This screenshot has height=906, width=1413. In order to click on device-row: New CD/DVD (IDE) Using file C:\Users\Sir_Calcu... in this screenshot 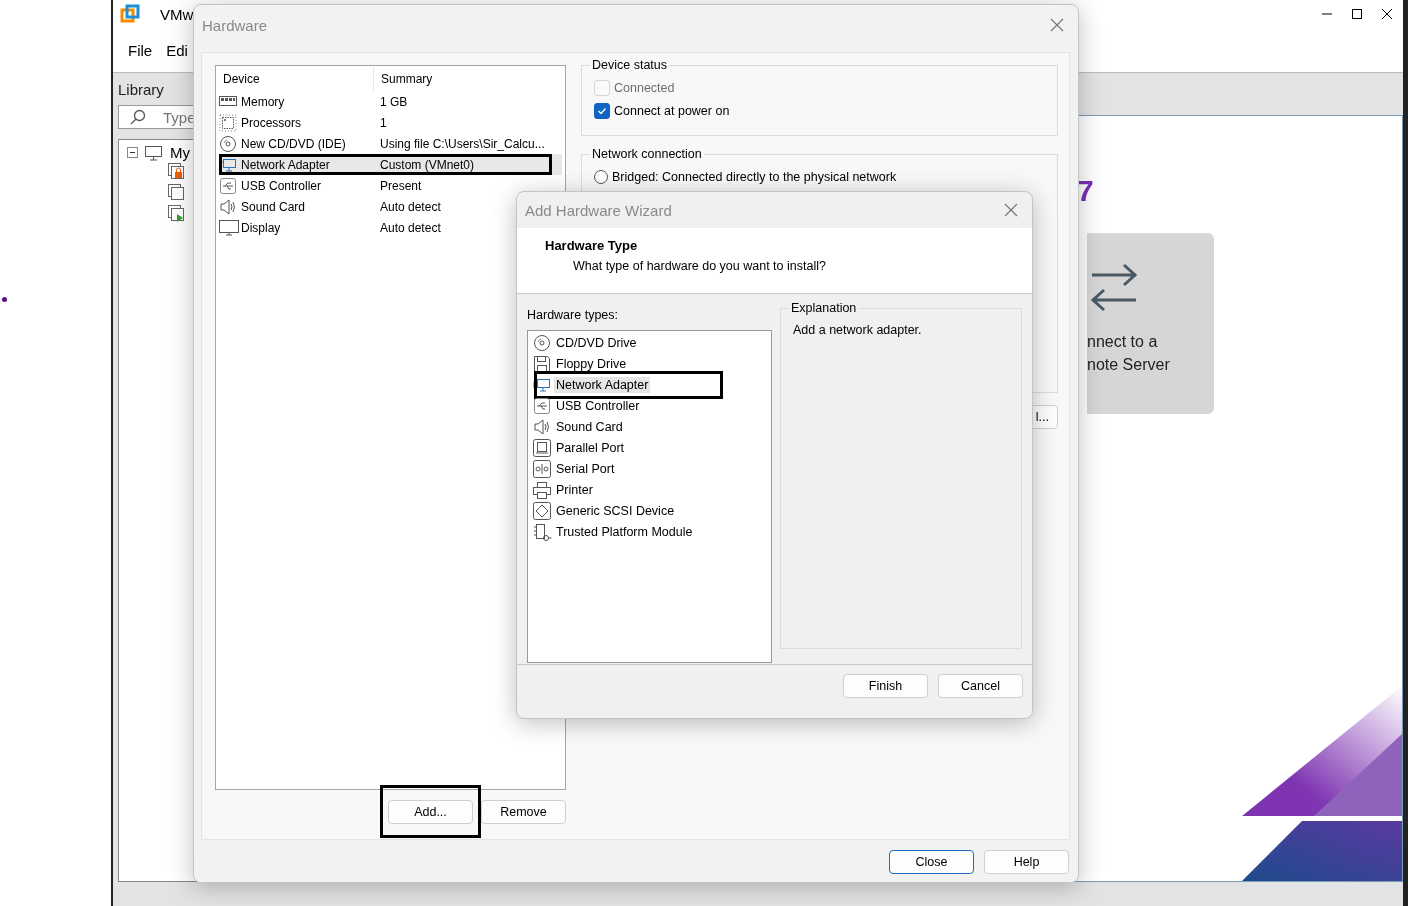, I will do `click(382, 143)`.